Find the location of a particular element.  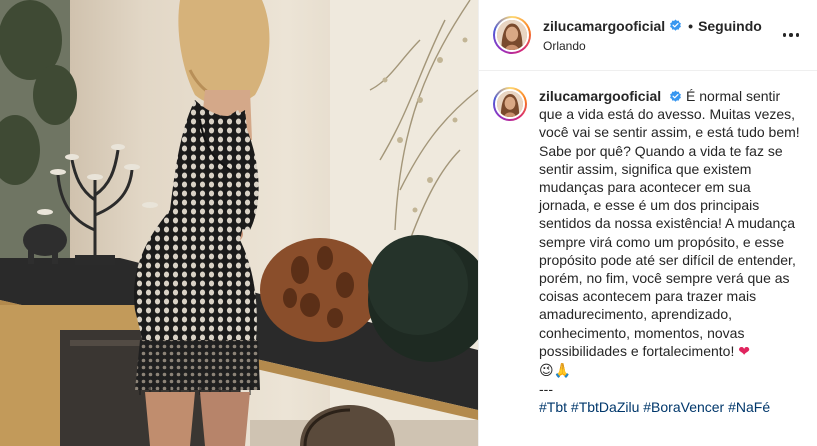

caption-username: zilucamargooficial is located at coordinates (600, 96).